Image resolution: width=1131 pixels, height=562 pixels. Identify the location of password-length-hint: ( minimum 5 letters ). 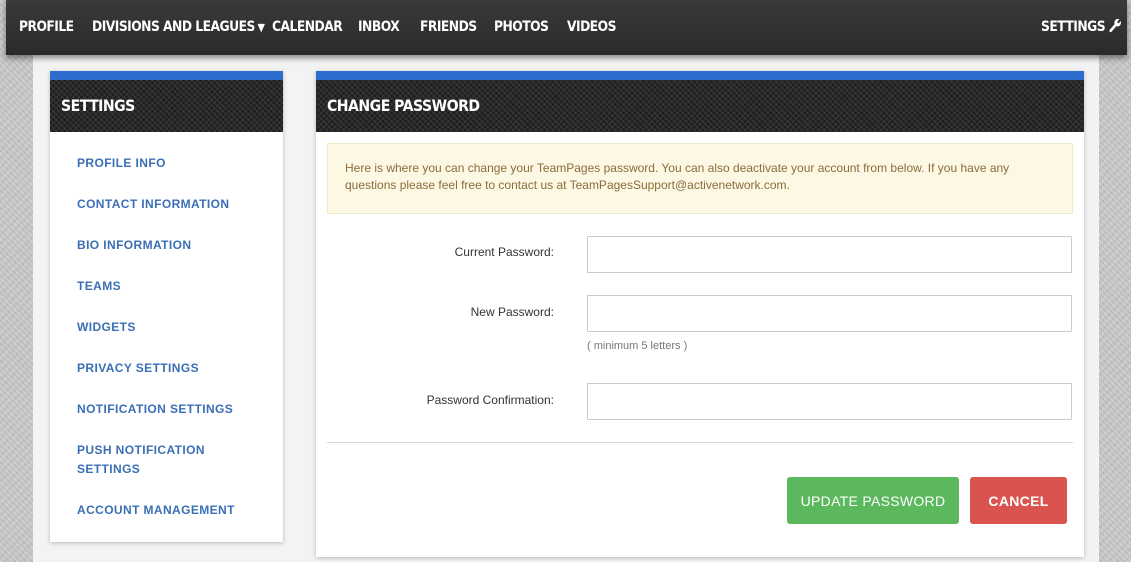
(637, 346).